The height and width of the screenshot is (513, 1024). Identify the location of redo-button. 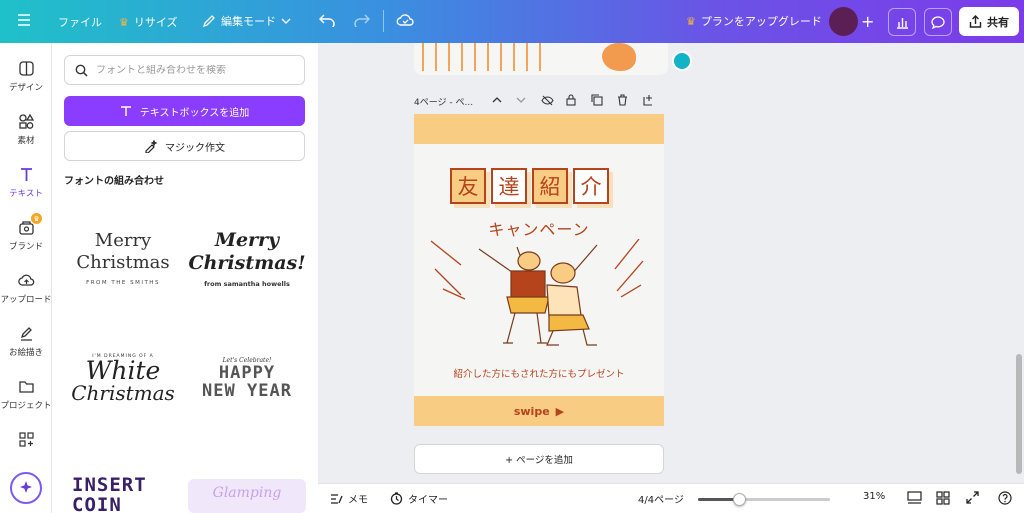
(362, 20).